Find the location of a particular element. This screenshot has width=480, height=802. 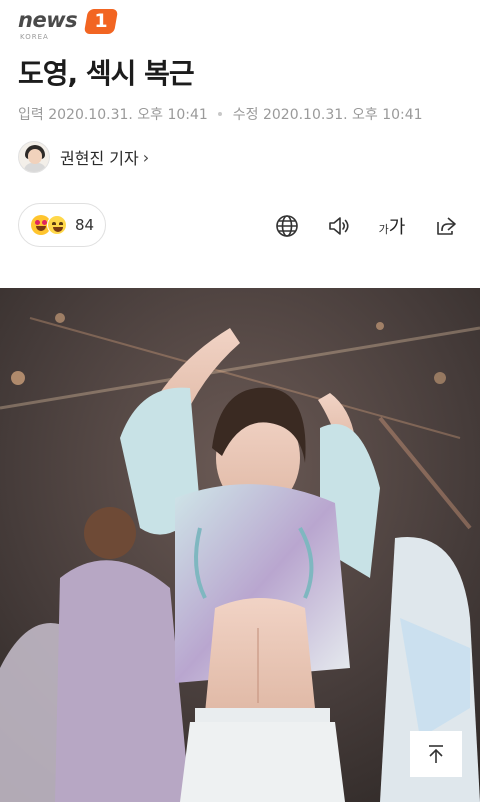

speaker-icon is located at coordinates (339, 226).